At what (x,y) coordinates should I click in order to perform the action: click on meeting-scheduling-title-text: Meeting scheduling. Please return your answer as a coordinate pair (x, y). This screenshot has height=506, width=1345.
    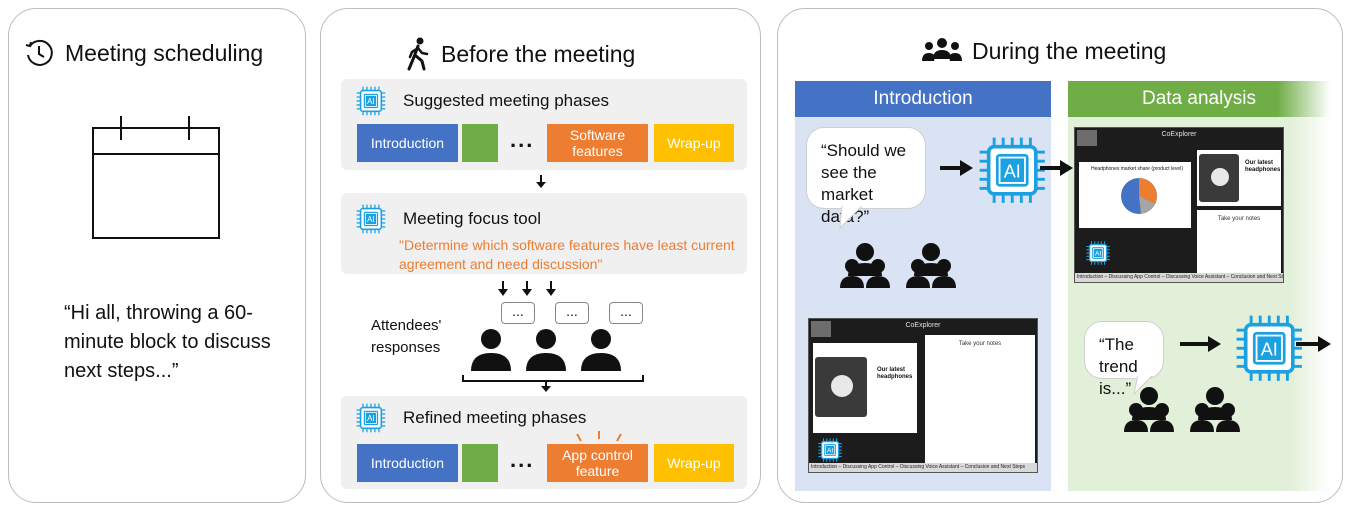
    Looking at the image, I should click on (164, 52).